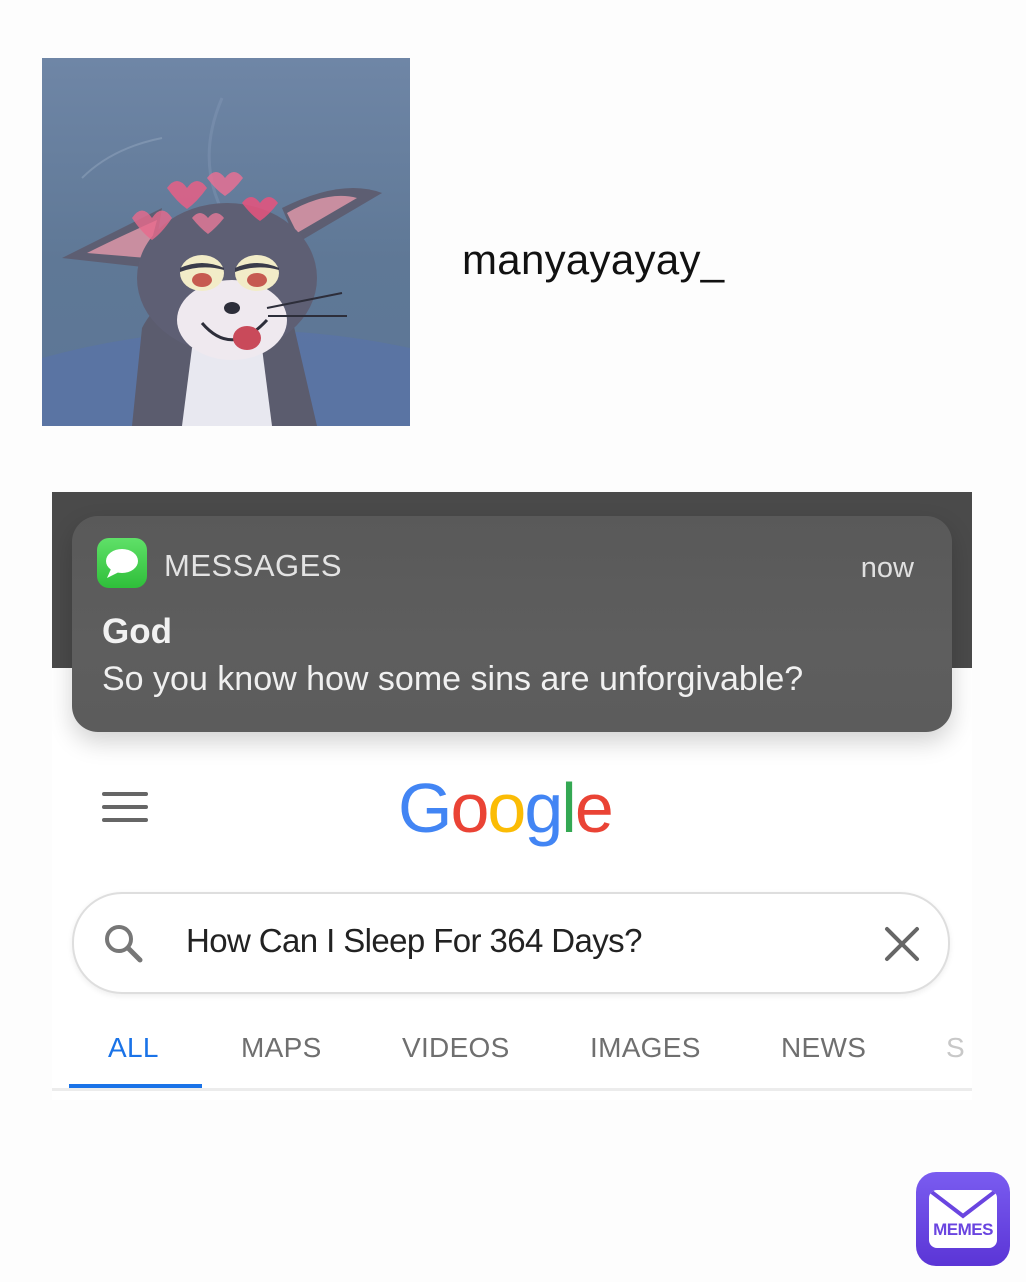 The width and height of the screenshot is (1026, 1282). Describe the element at coordinates (137, 631) in the screenshot. I see `notification-title: God` at that location.